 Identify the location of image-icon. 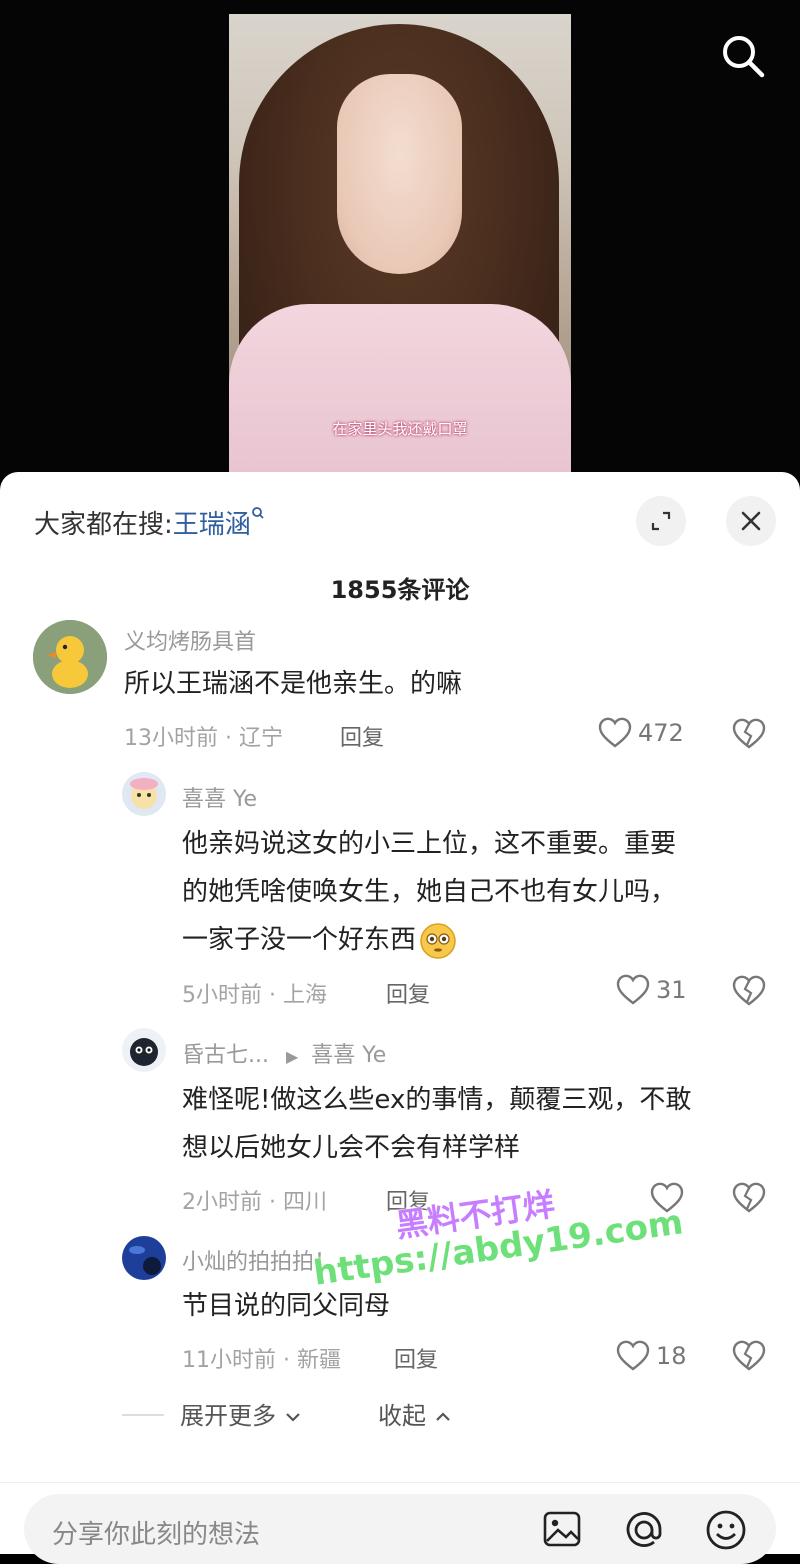
(562, 1529).